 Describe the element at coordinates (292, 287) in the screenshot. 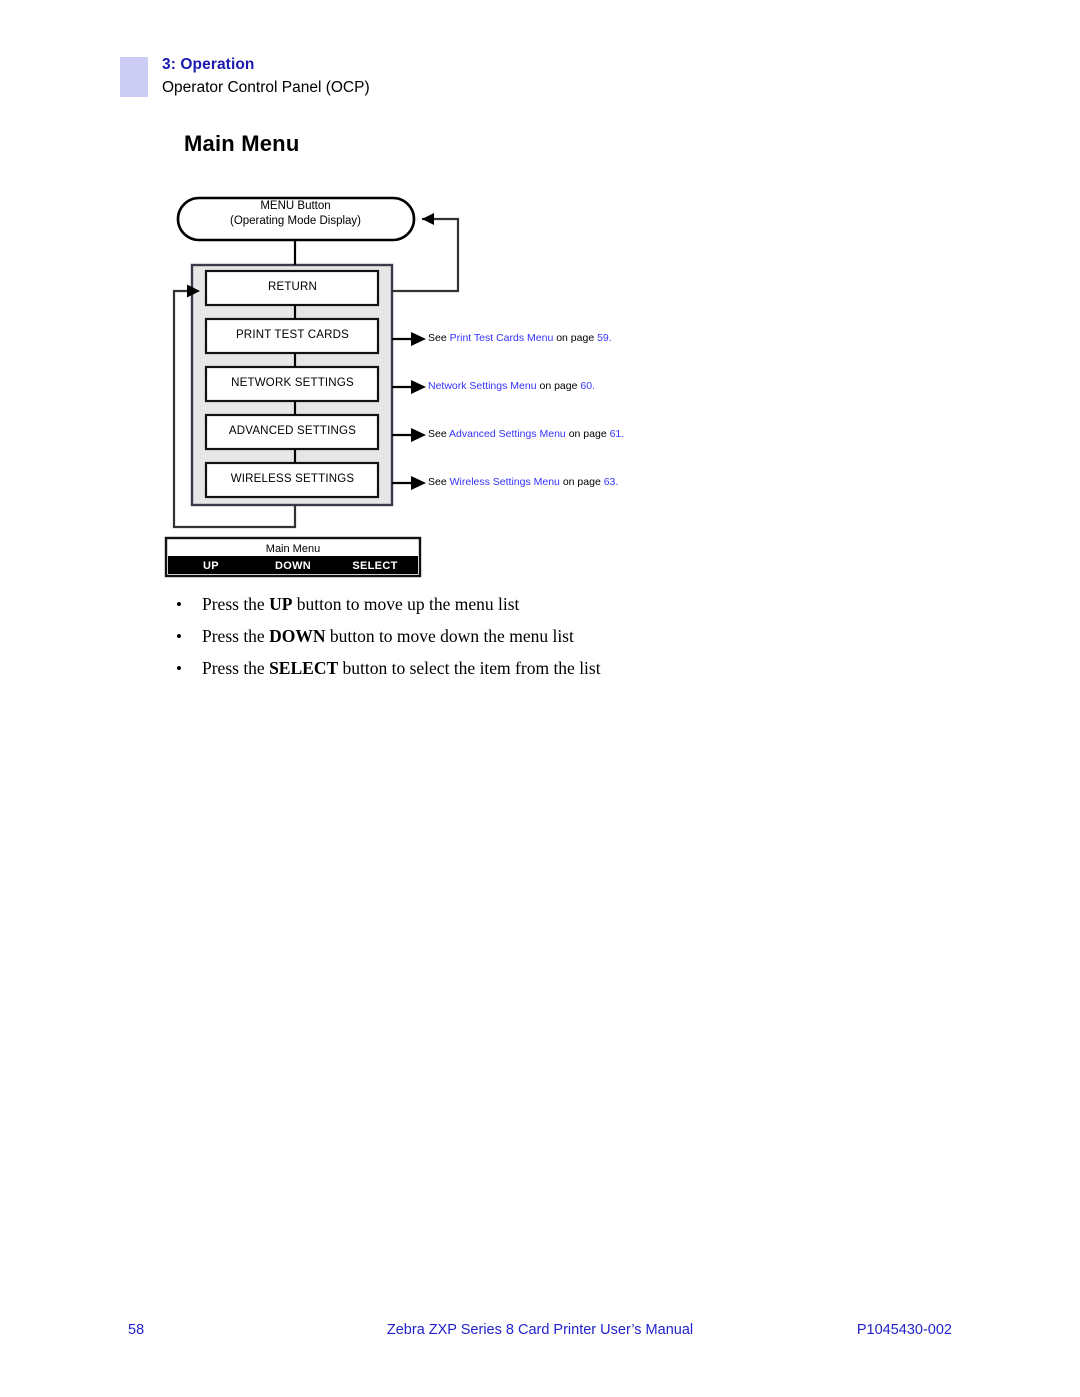

I see `menu-item-return: RETURN` at that location.